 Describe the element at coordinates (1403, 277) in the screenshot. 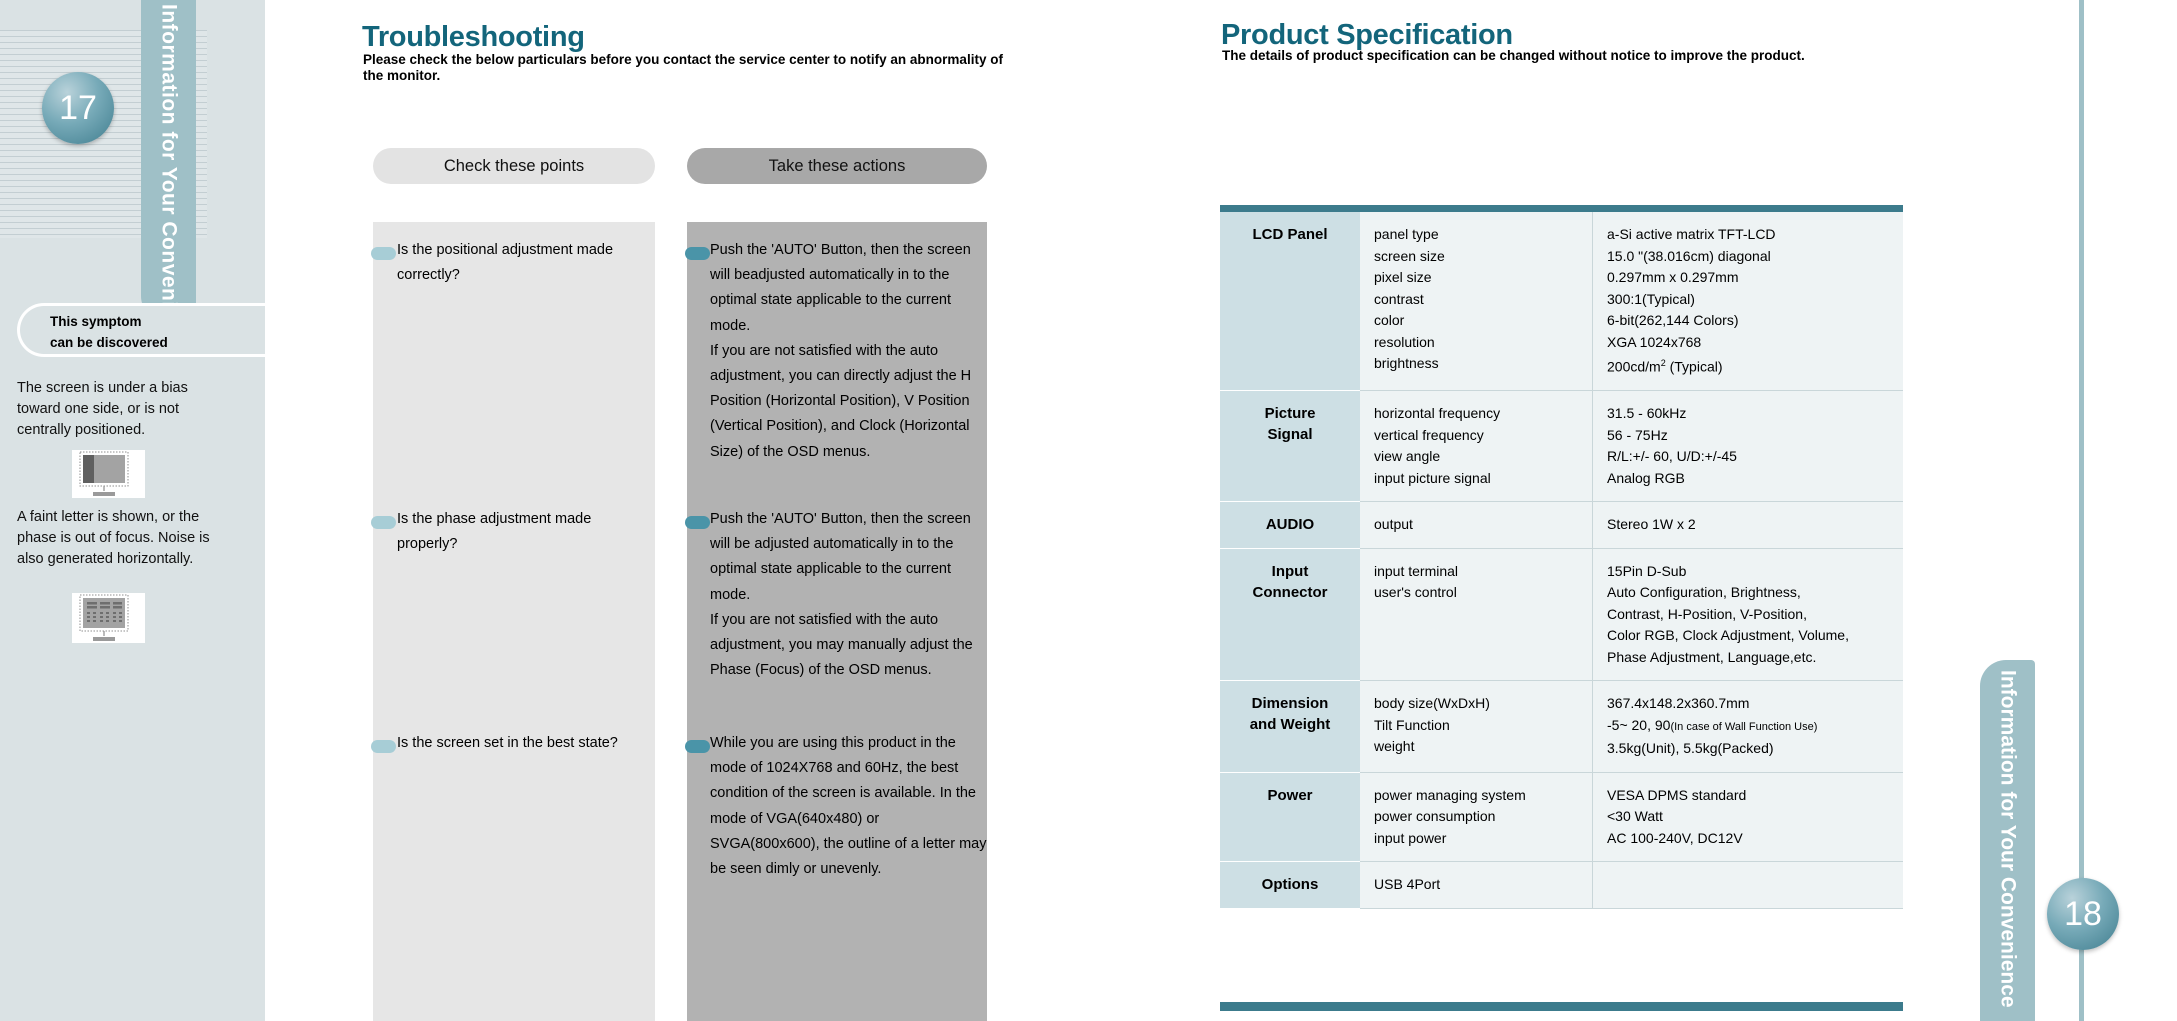

I see `spec-key: pixel size` at that location.